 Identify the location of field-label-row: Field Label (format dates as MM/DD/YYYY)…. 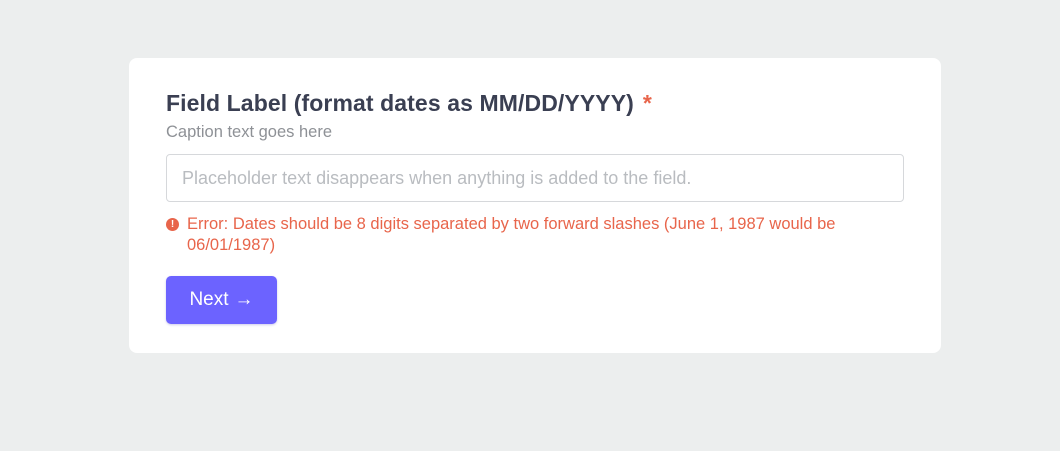
(535, 105).